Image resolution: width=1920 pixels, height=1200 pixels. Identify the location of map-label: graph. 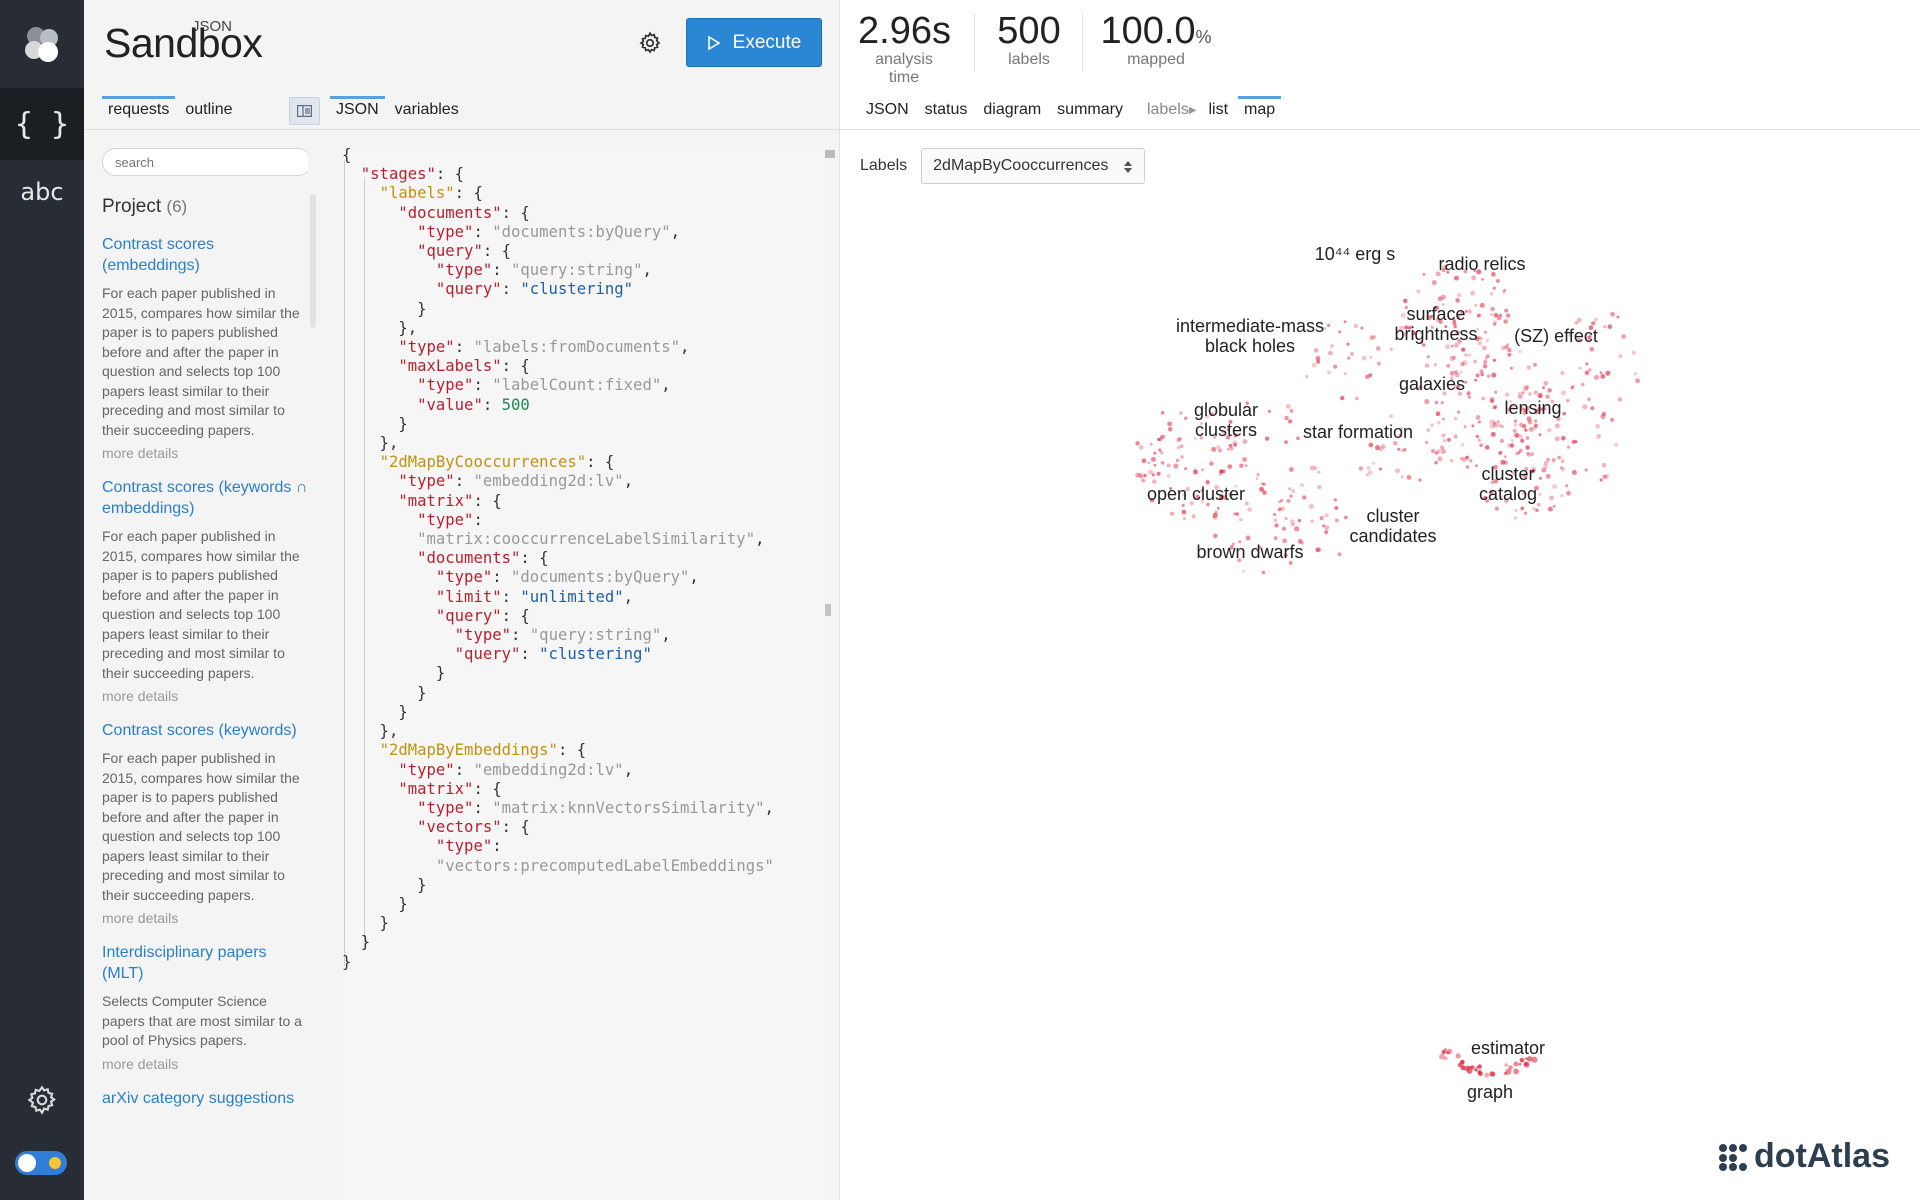
(1490, 1092).